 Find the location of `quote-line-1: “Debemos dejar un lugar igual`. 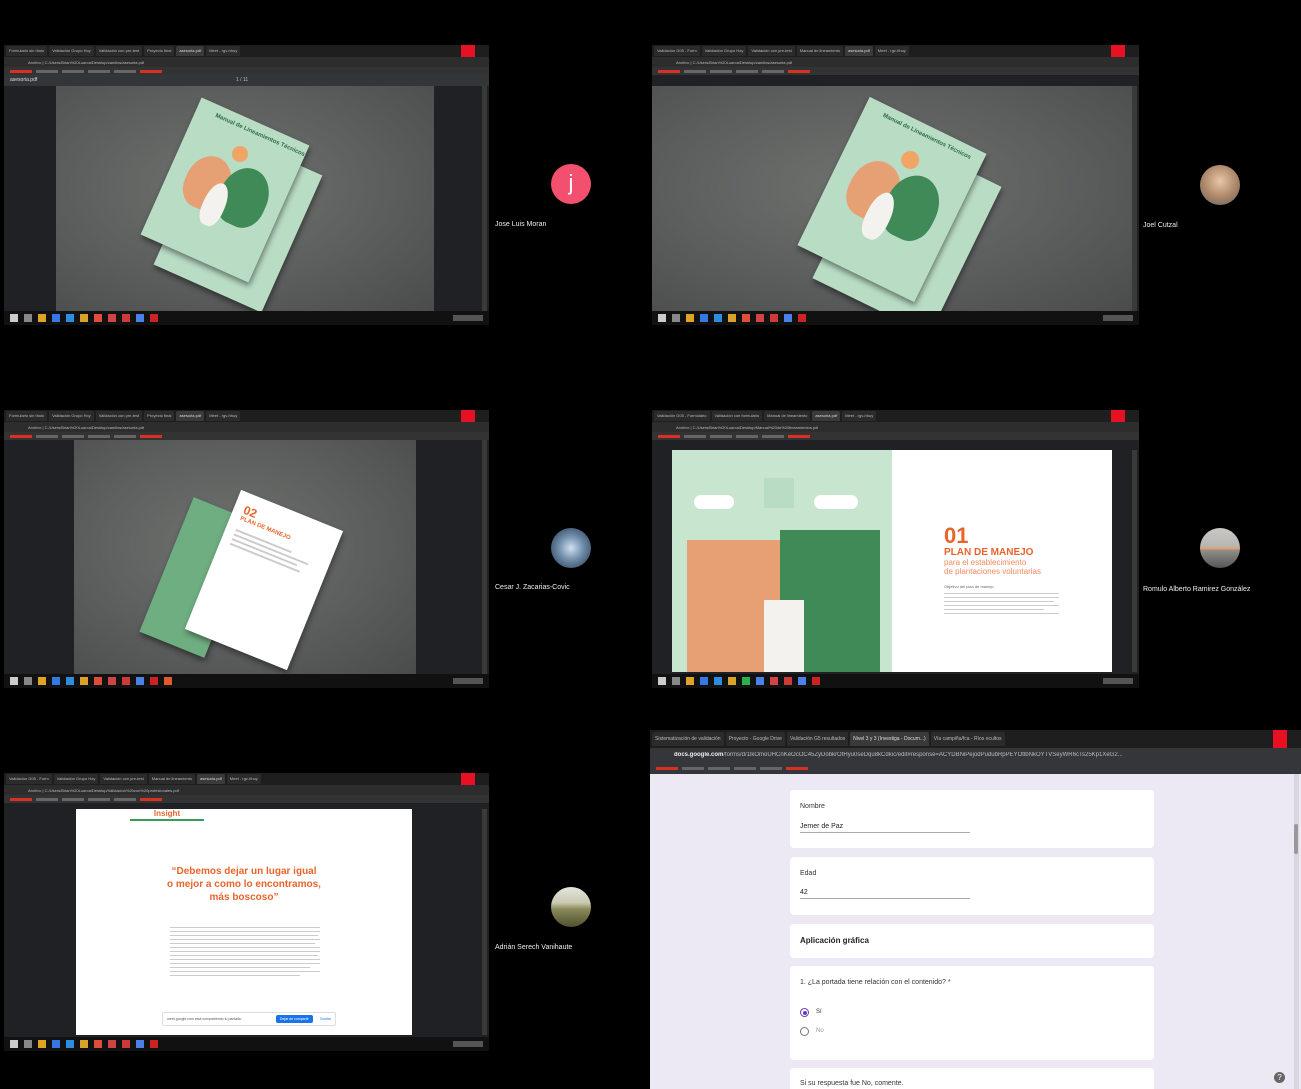

quote-line-1: “Debemos dejar un lugar igual is located at coordinates (244, 871).